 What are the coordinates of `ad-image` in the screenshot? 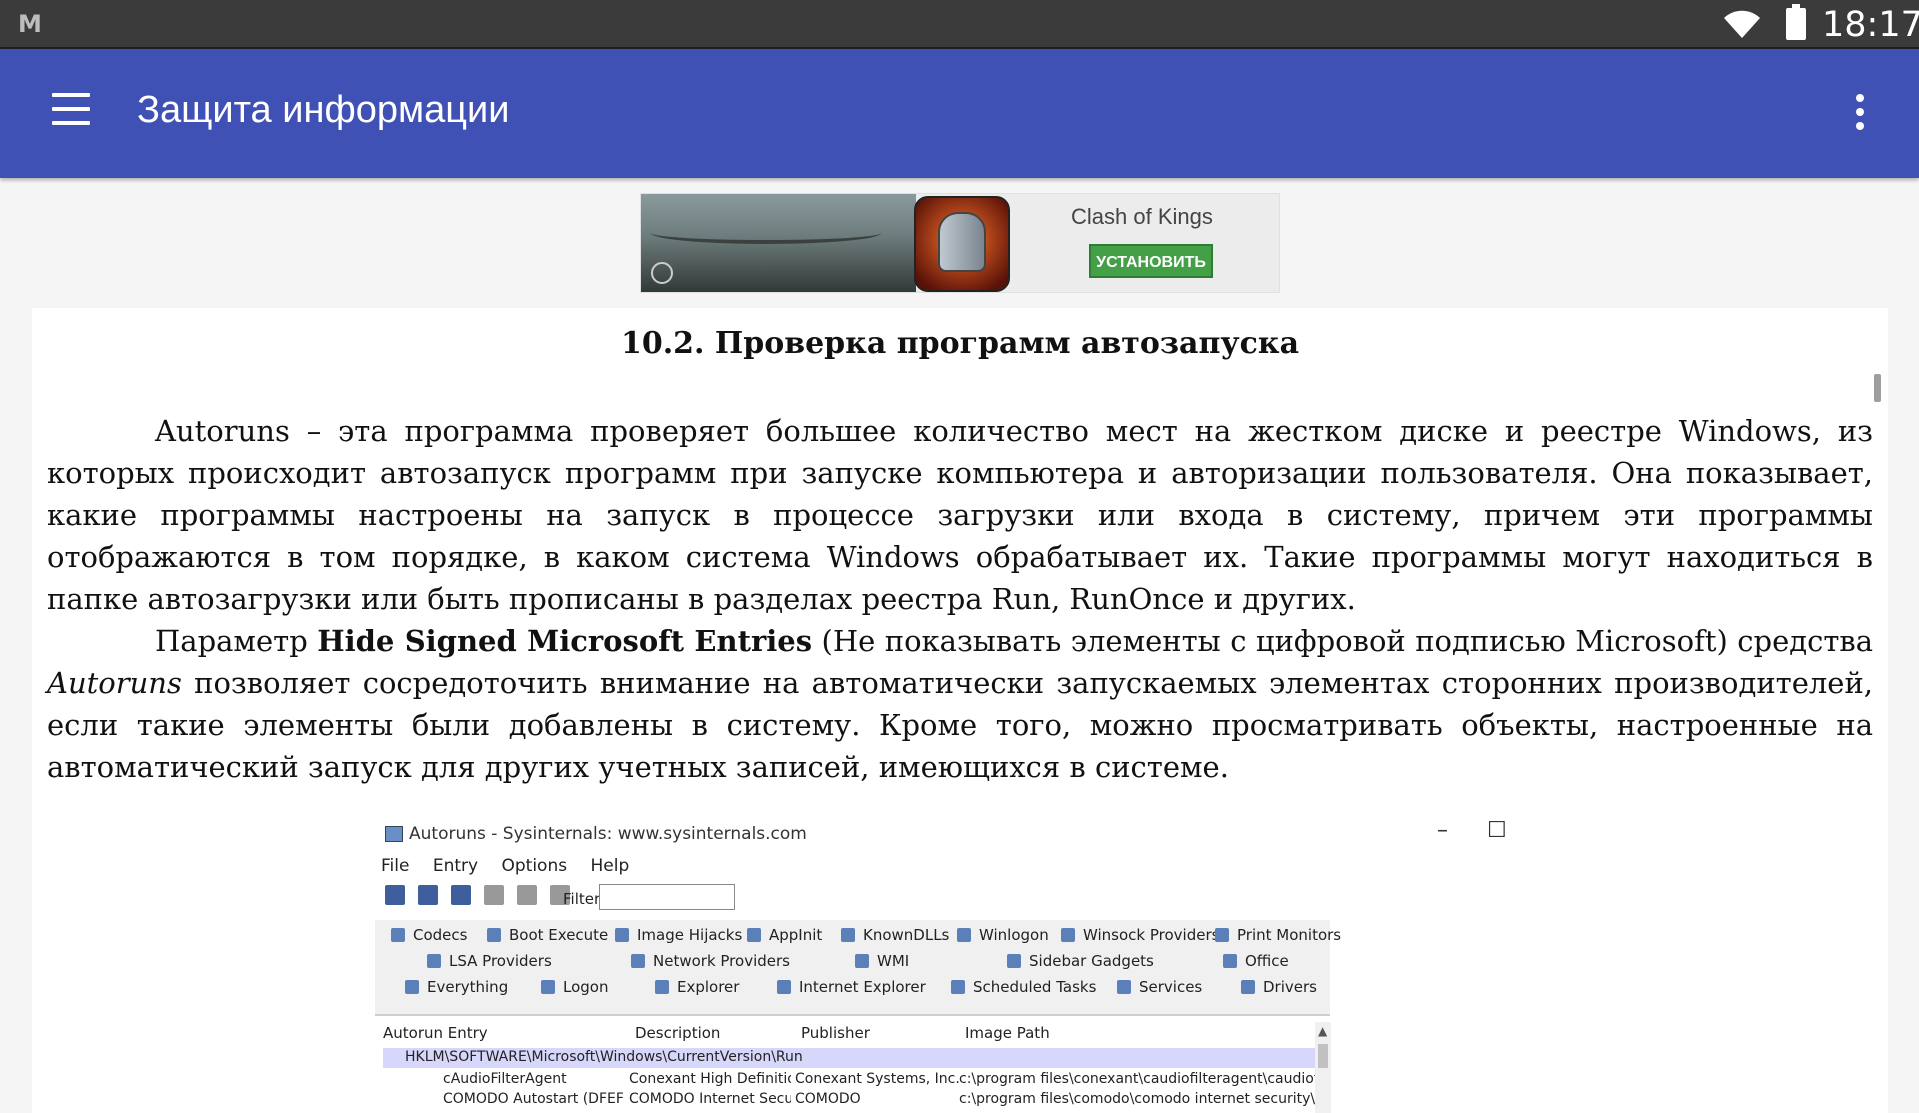 It's located at (778, 243).